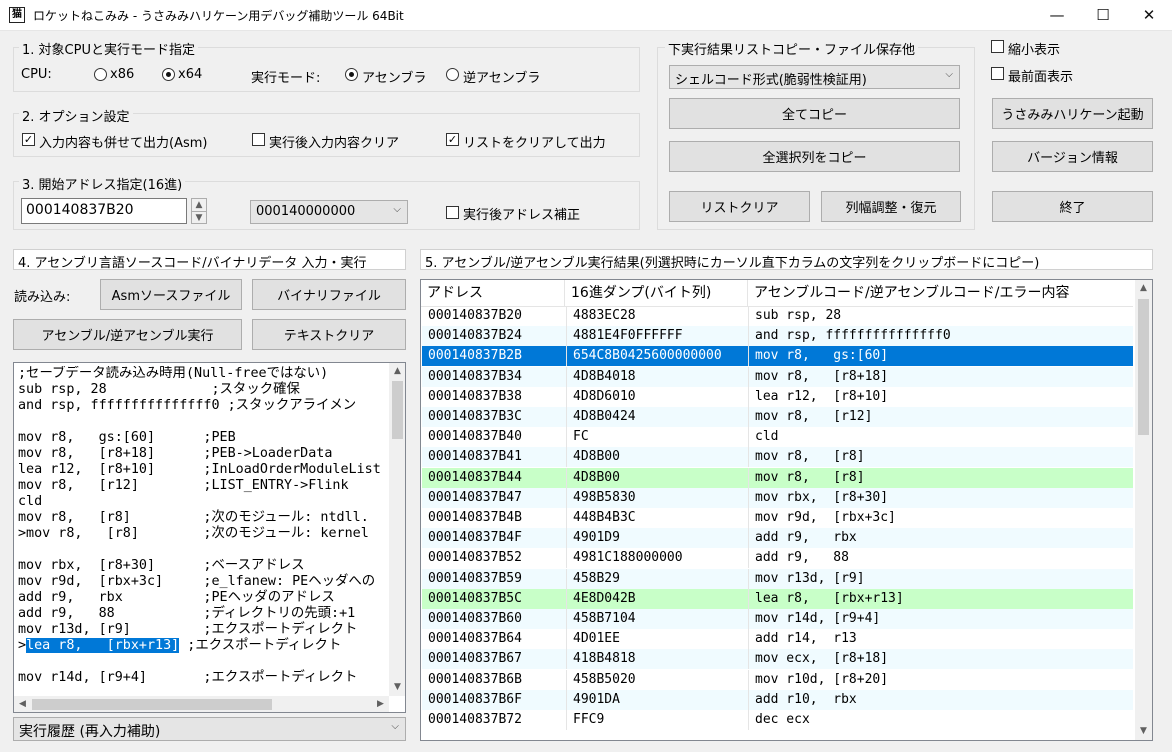 This screenshot has width=1172, height=752. I want to click on opt-output-input-checkbox: ✓, so click(28, 139).